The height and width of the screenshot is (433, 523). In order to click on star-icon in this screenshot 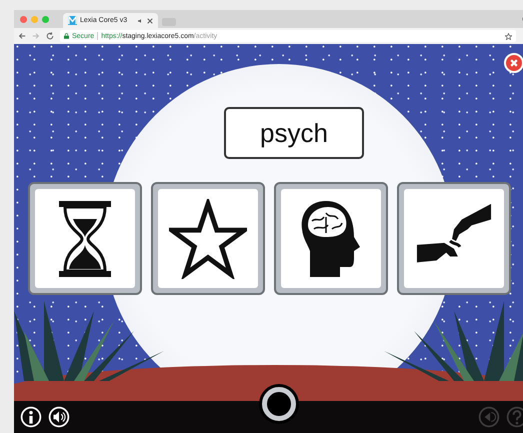, I will do `click(208, 238)`.